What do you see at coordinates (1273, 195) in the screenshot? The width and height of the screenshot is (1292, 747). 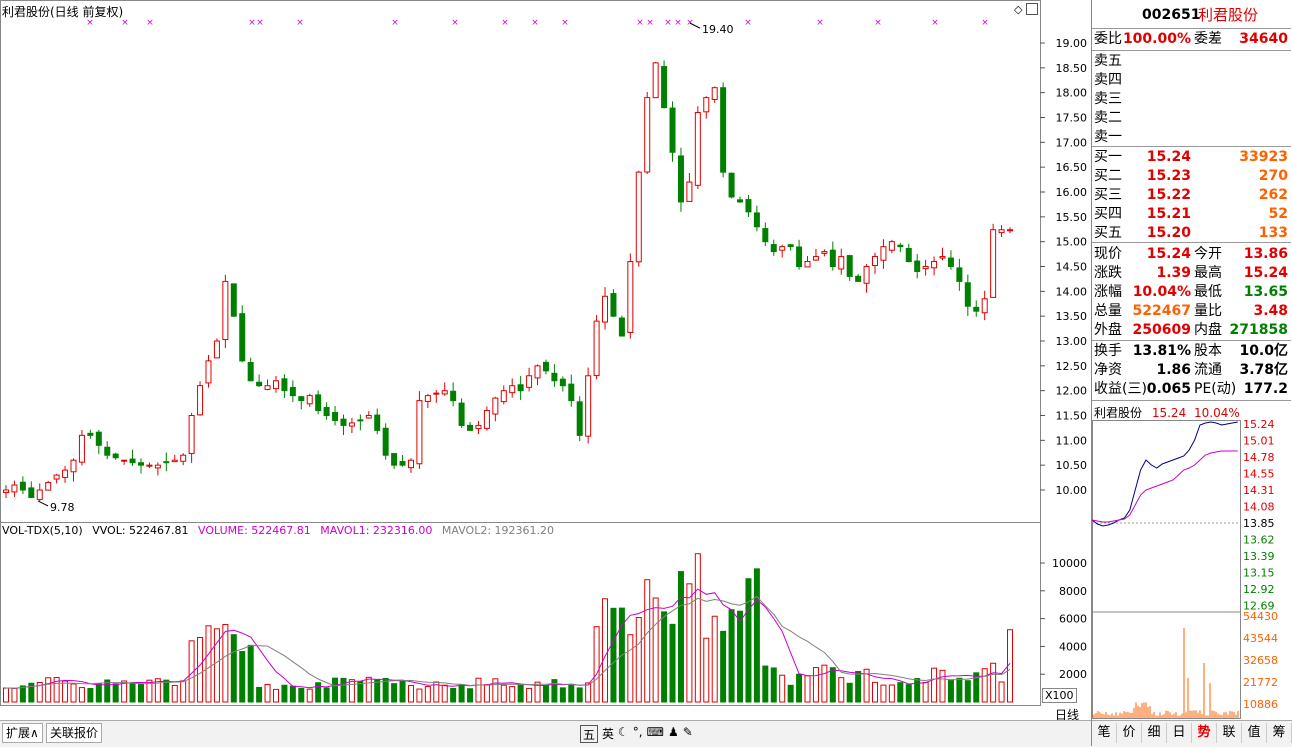 I see `buy-volume: 262` at bounding box center [1273, 195].